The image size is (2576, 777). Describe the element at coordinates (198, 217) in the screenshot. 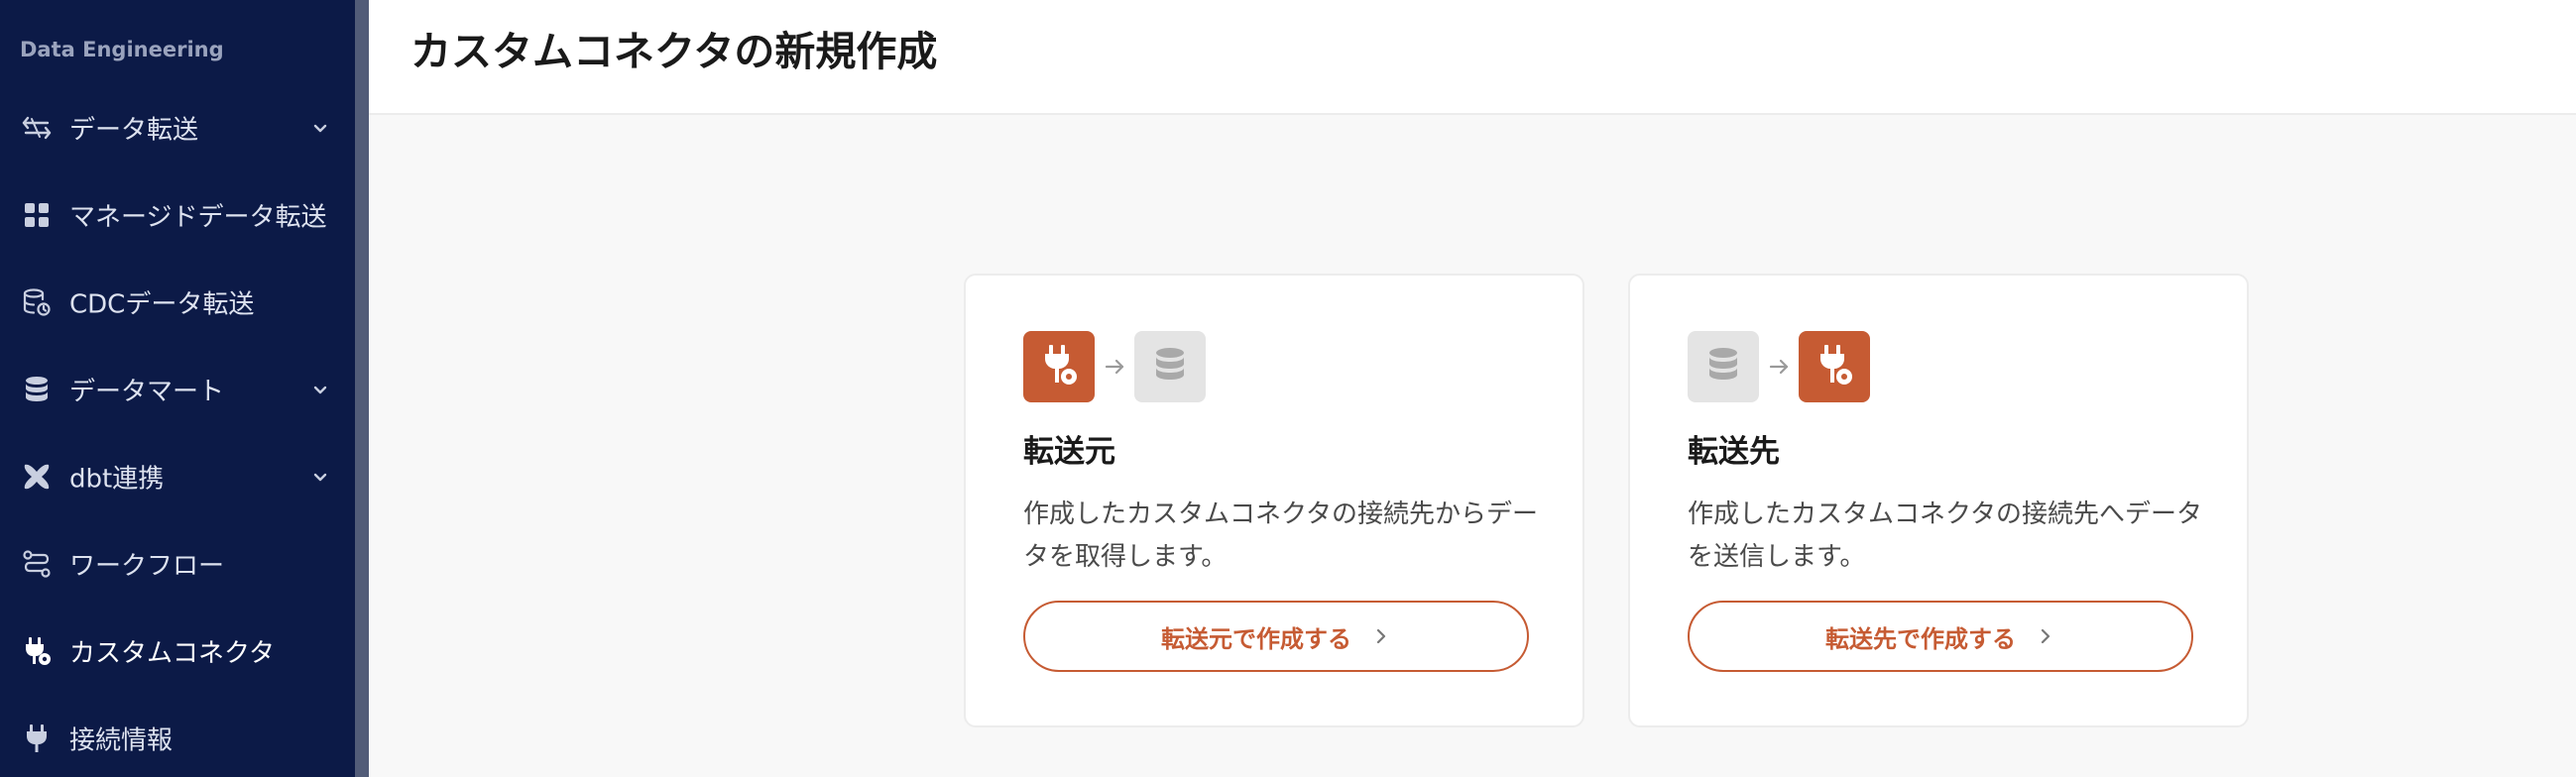

I see `sidebar-item-label: マネージドデータ転送` at that location.